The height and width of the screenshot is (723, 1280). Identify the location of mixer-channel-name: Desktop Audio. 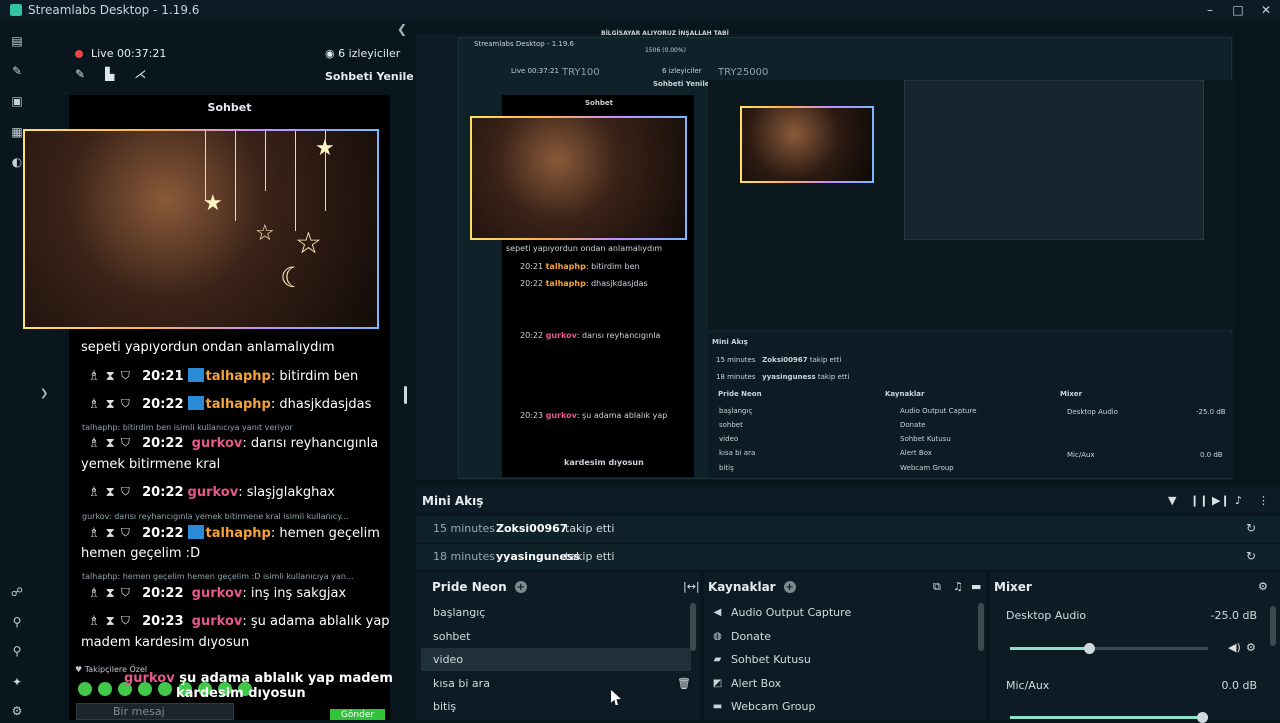
(1046, 615).